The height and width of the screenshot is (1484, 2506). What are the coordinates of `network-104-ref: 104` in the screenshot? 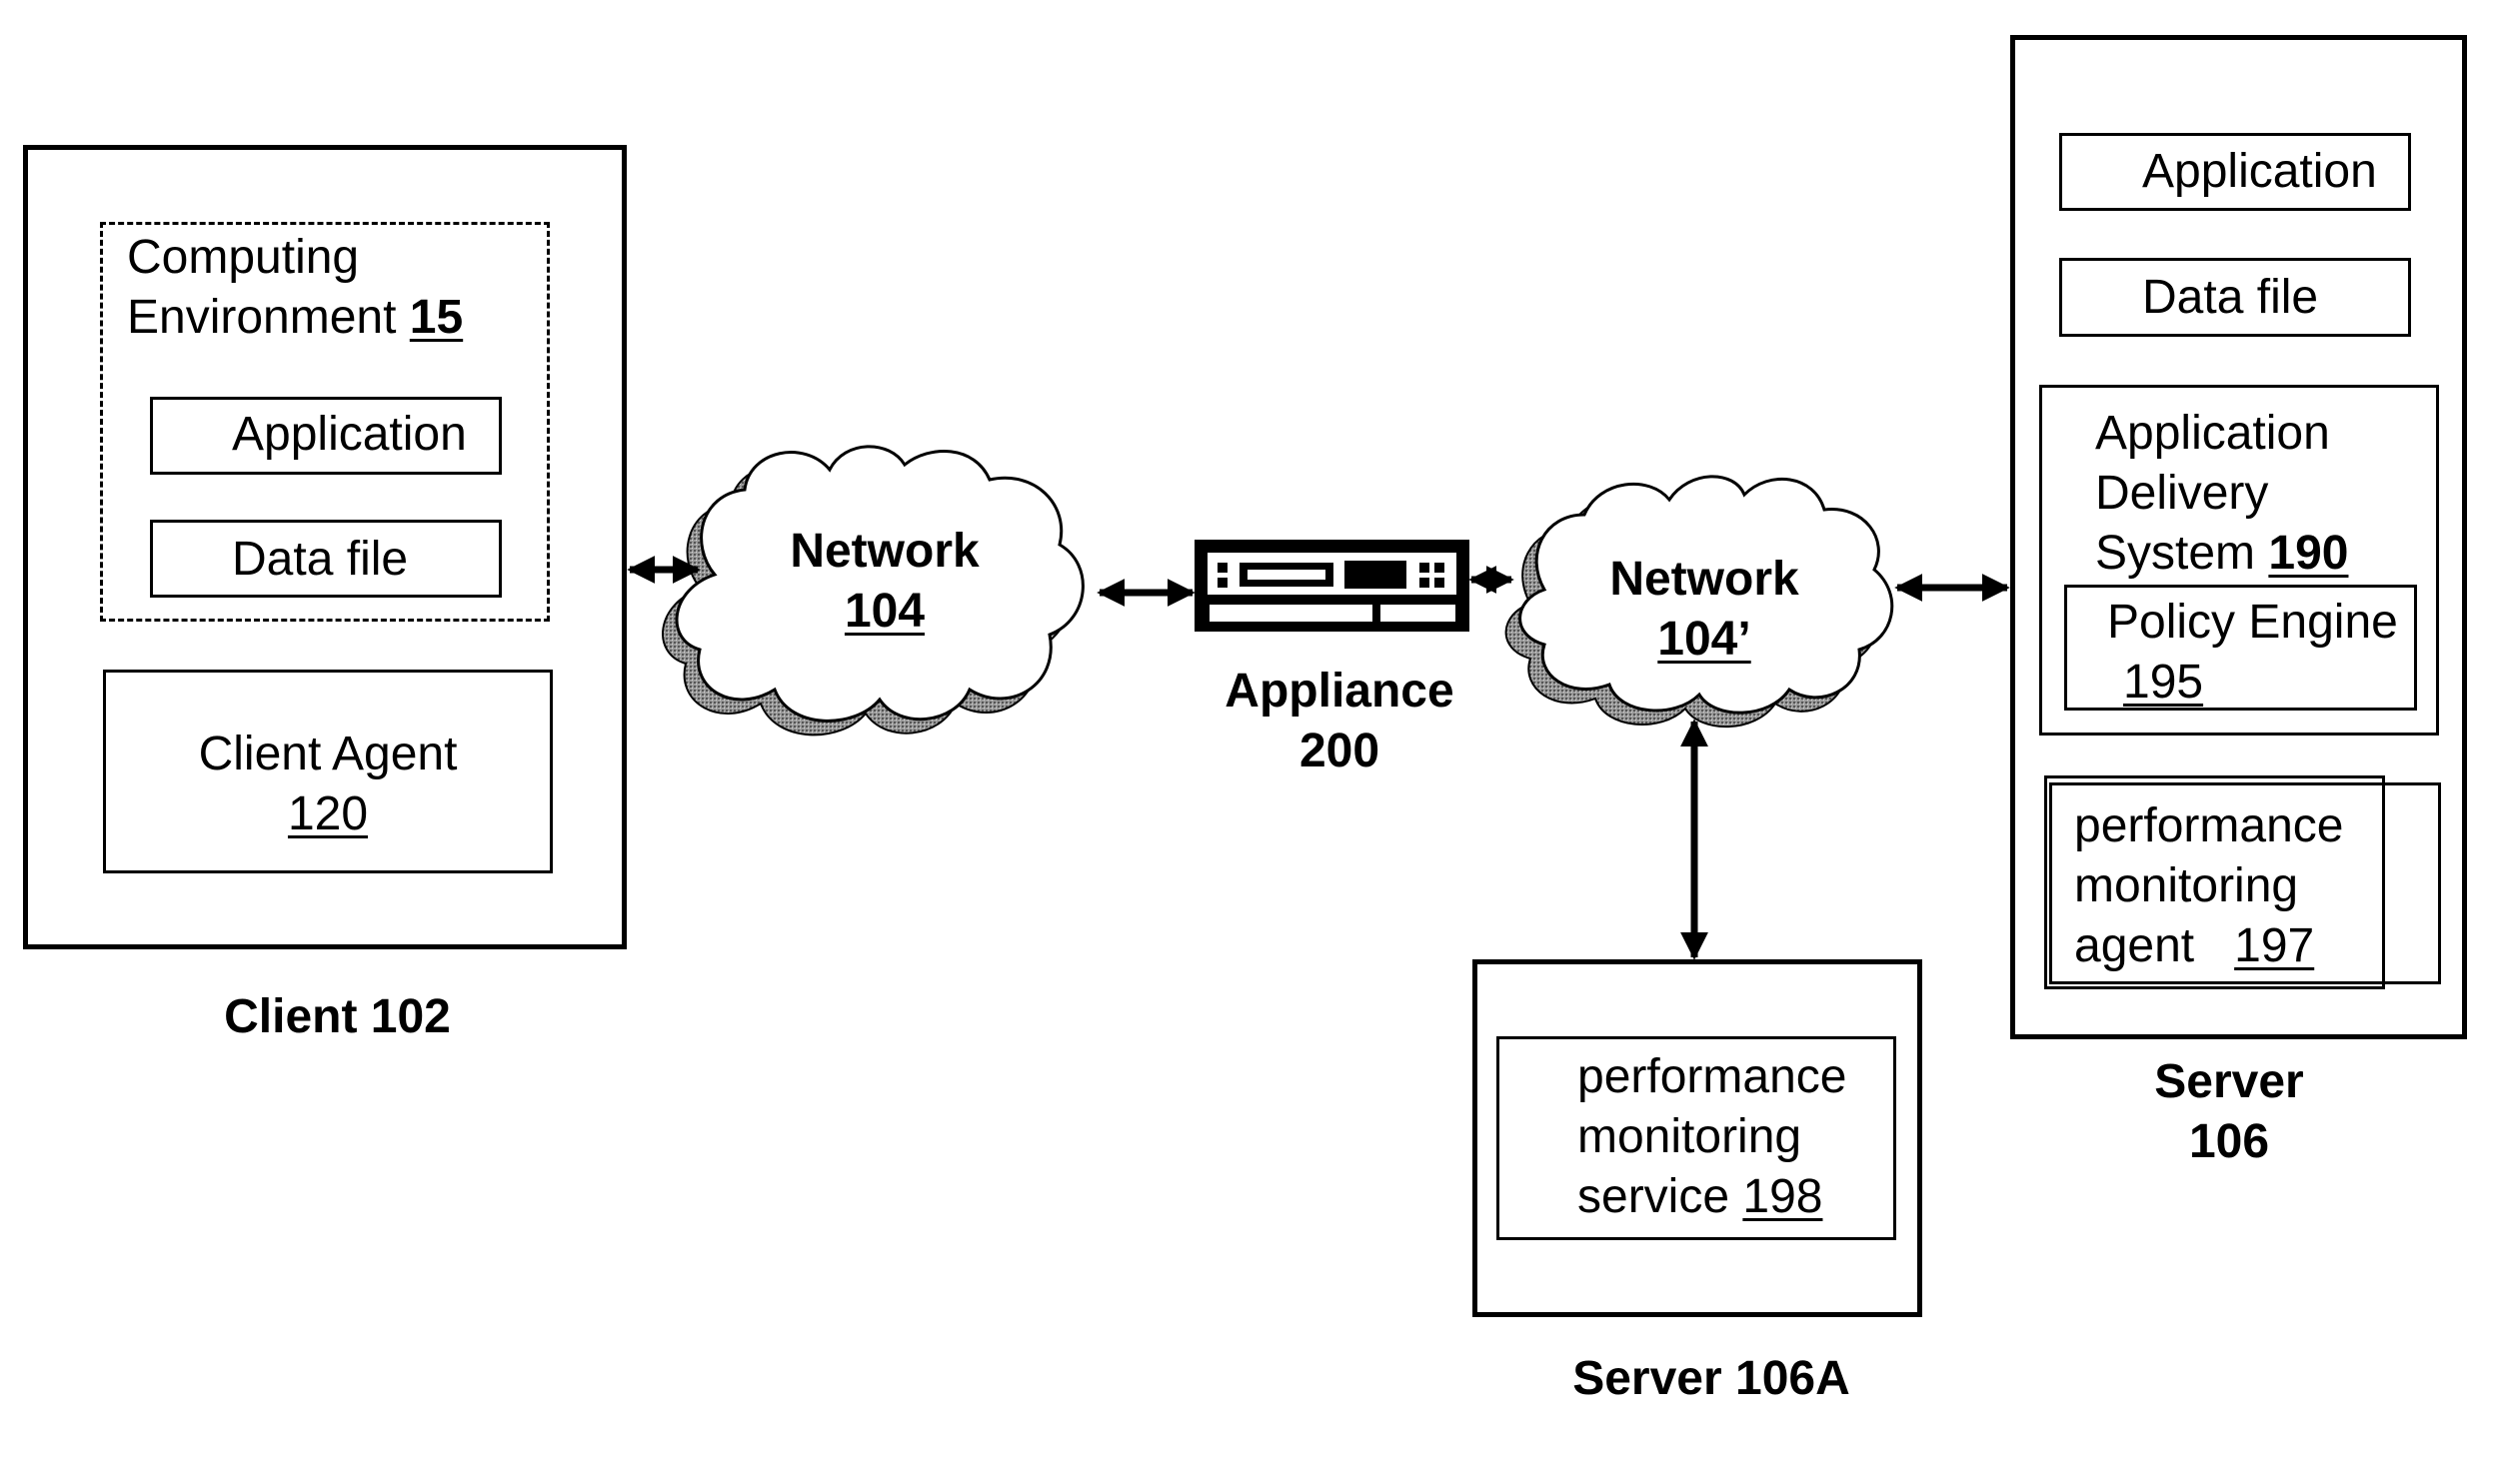 It's located at (885, 611).